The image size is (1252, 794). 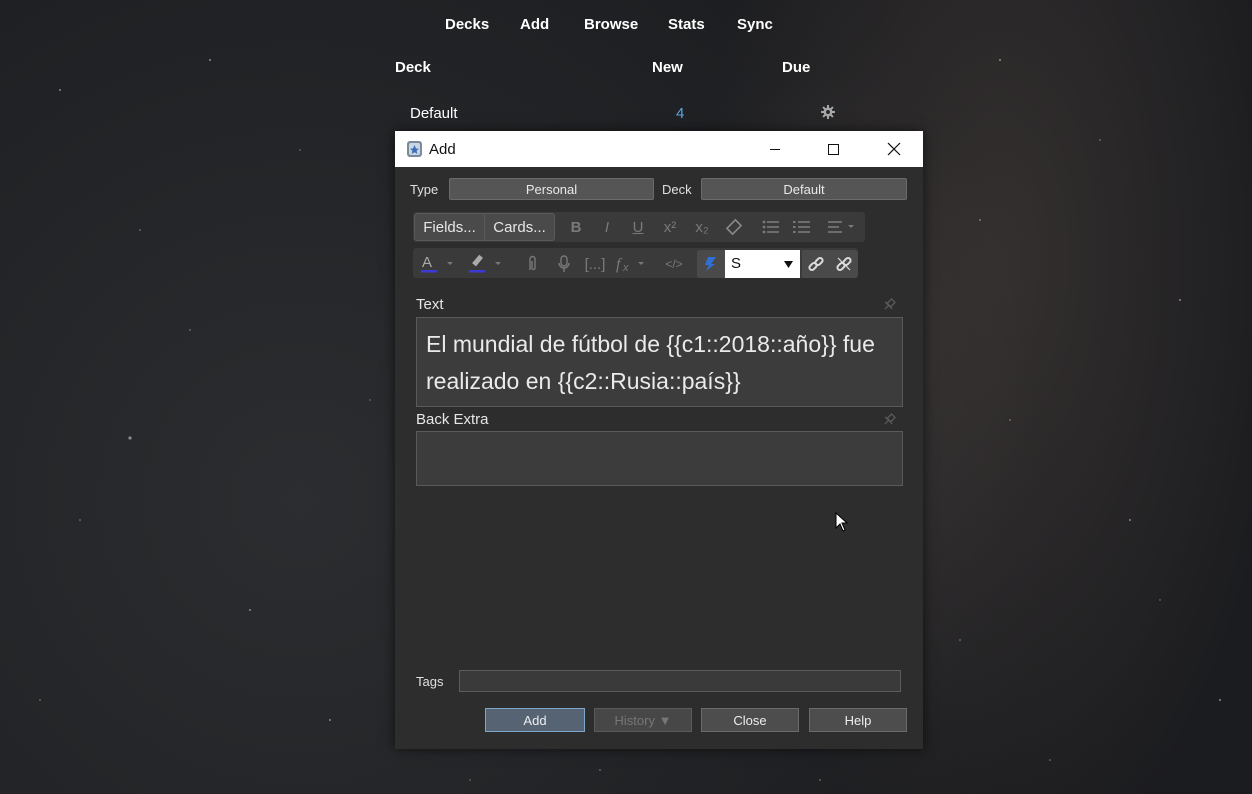 I want to click on nav-stats: Stats, so click(x=686, y=24).